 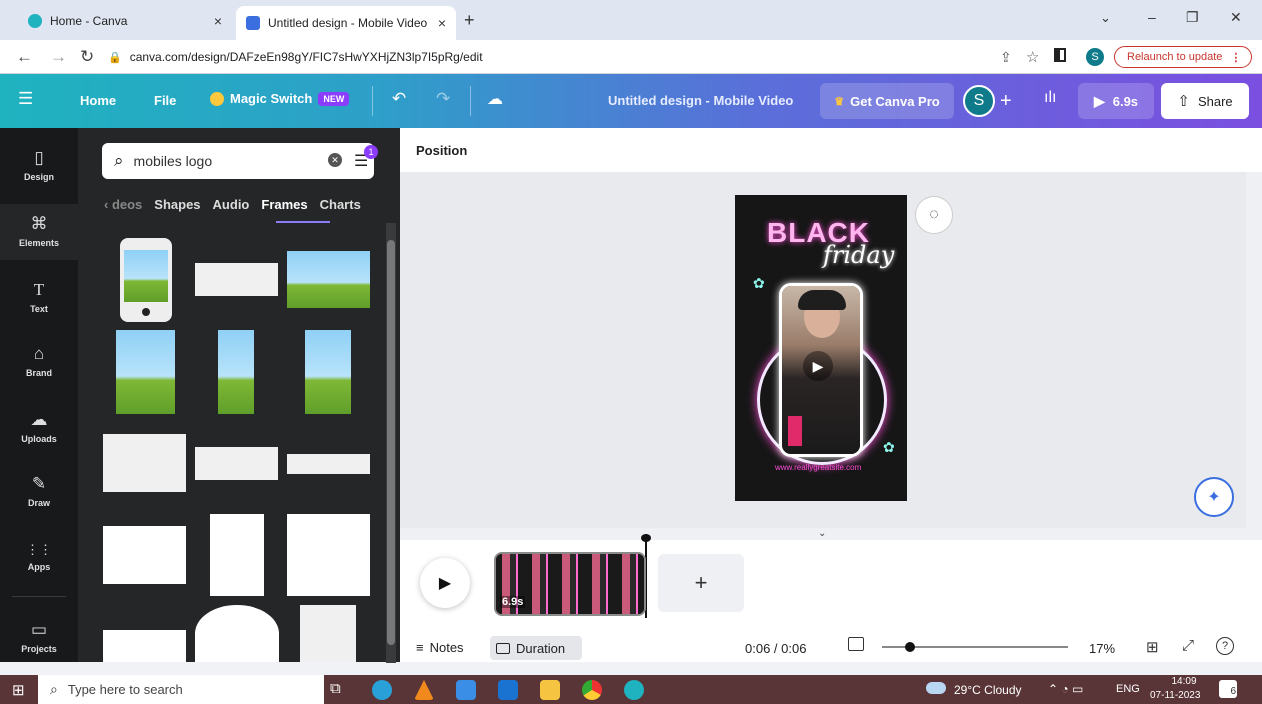 I want to click on back-arrow-icon: ←, so click(x=24, y=57).